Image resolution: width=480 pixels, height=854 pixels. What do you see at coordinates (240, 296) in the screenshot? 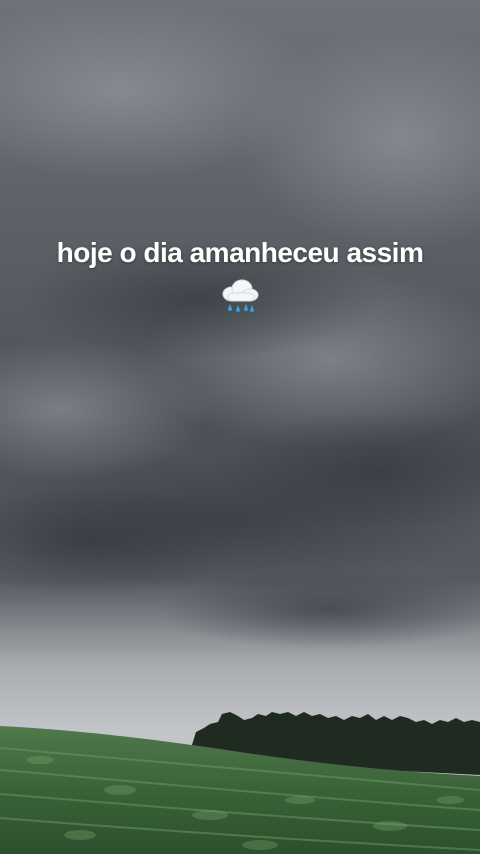
I see `cloud-with-rain-emoji-icon` at bounding box center [240, 296].